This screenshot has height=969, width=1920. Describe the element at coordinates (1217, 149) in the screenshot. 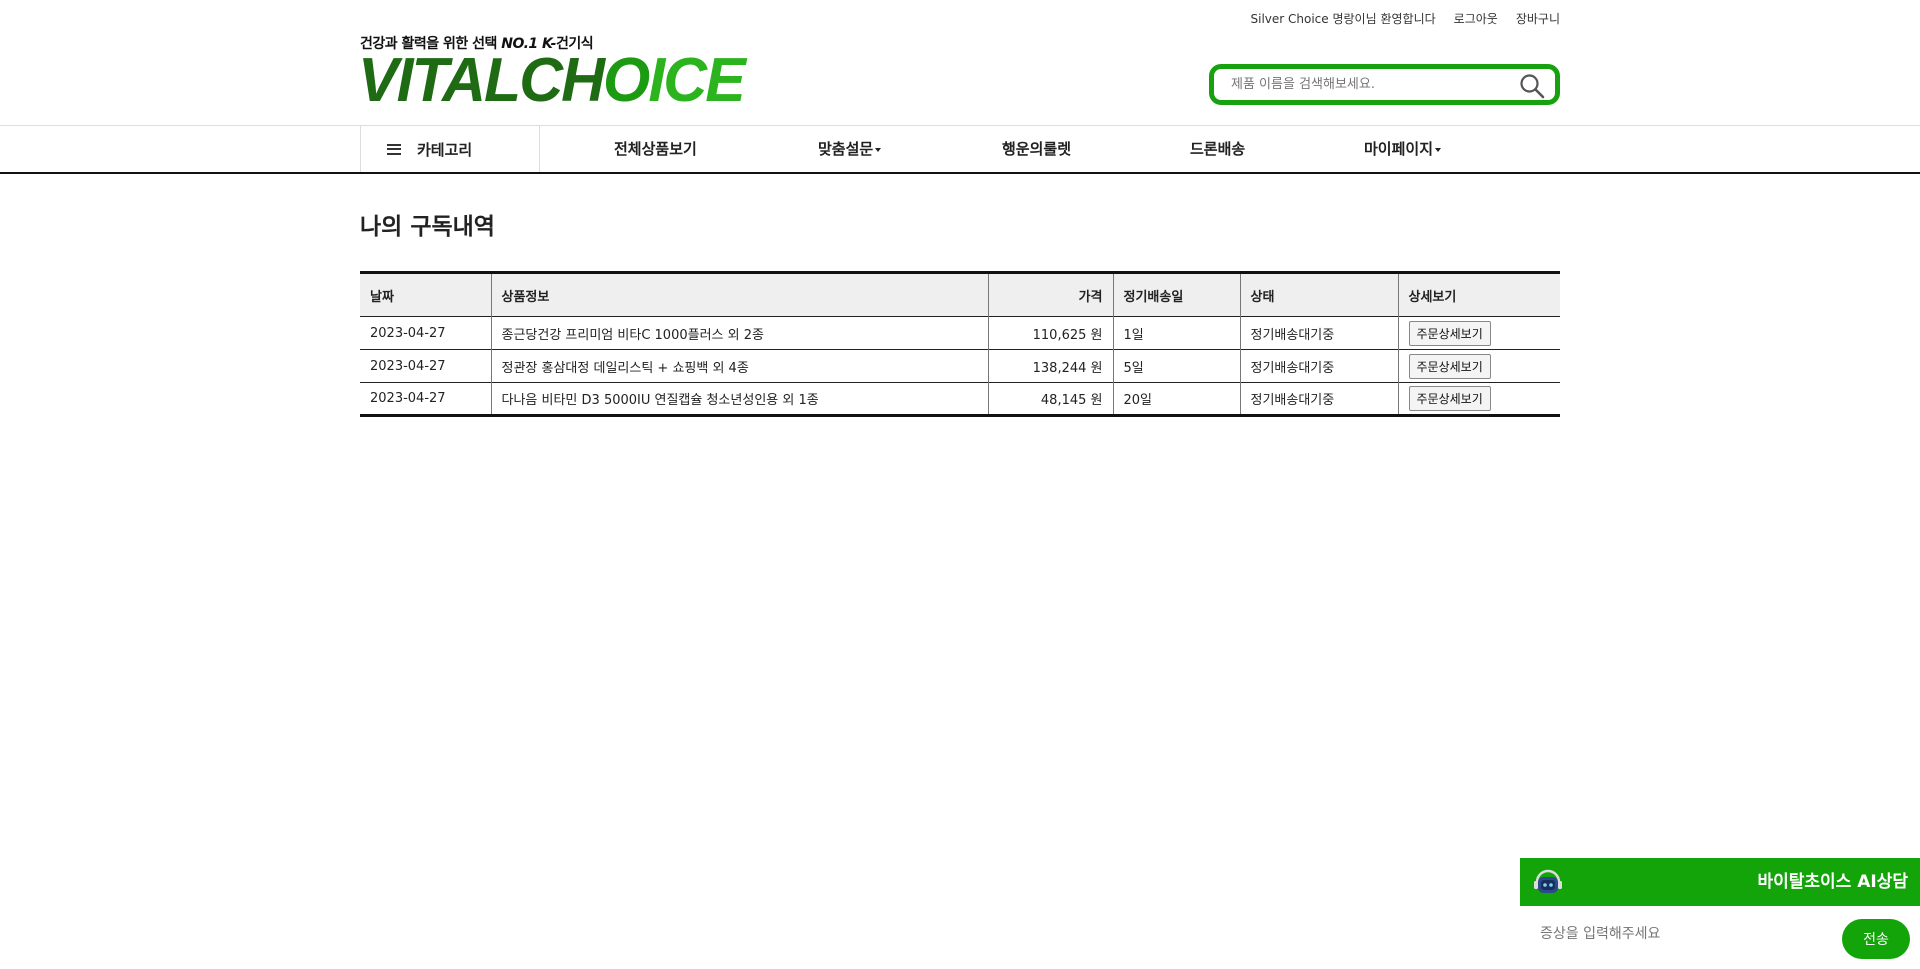

I see `nav-drone-delivery: 드론배송` at that location.